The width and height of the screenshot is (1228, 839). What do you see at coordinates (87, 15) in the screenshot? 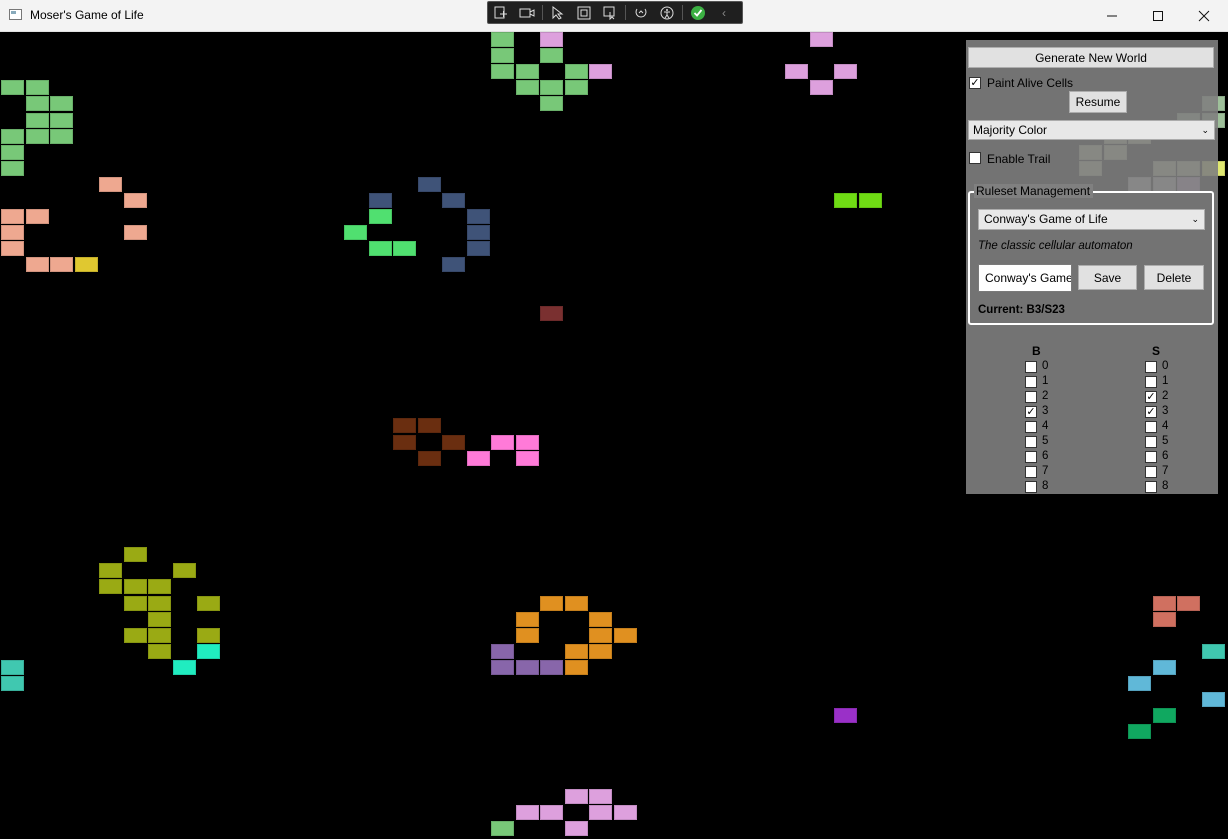
I see `window-title: Moser's Game of Life` at bounding box center [87, 15].